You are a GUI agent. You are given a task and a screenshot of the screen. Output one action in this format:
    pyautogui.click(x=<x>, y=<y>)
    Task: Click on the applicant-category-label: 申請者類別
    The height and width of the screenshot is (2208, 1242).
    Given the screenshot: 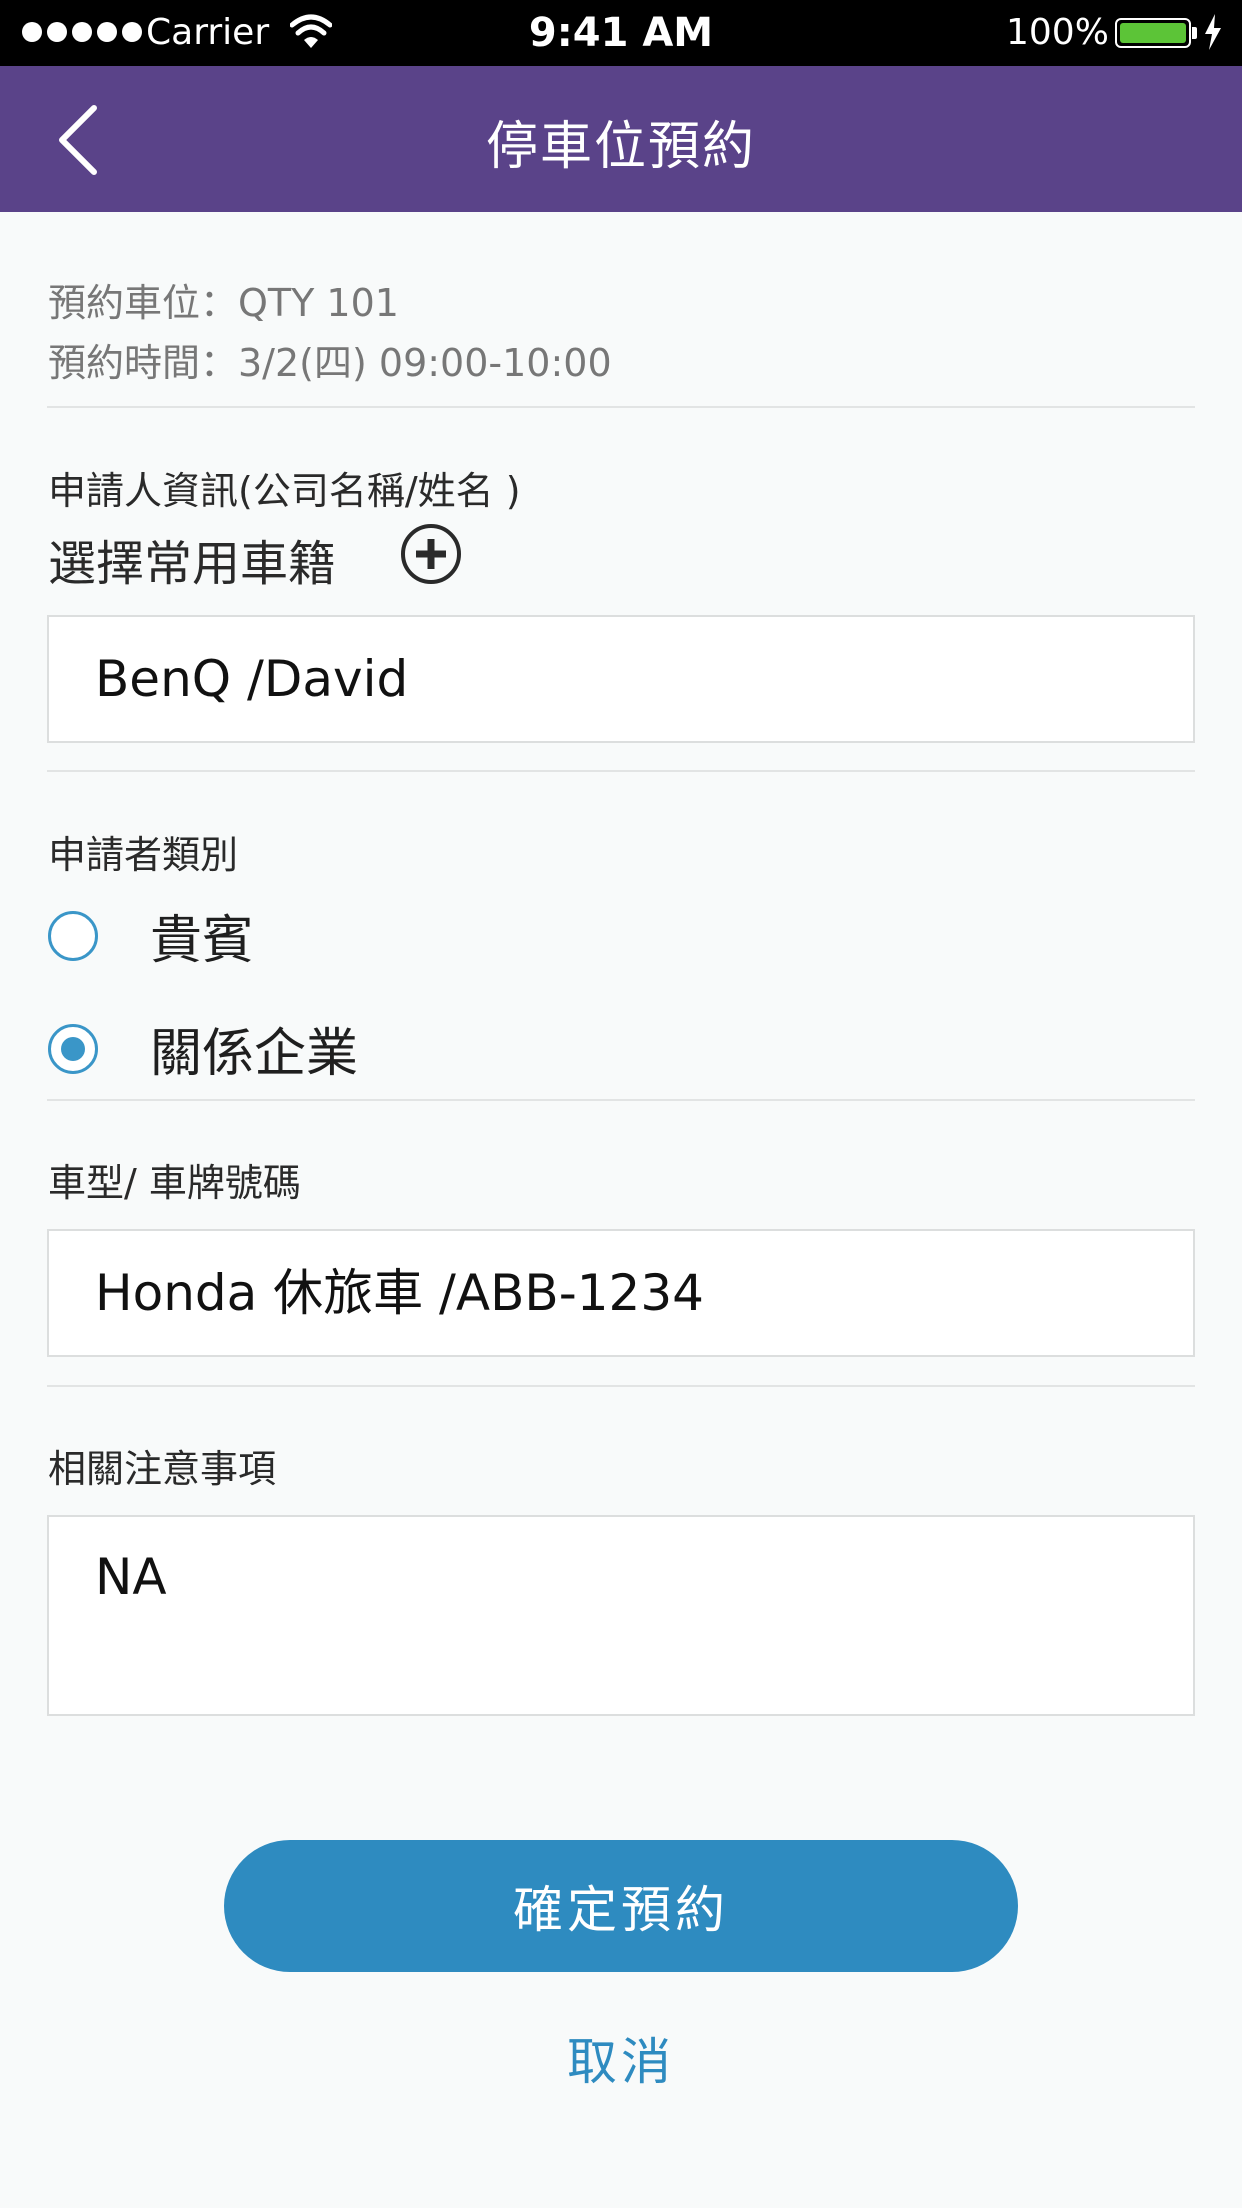 What is the action you would take?
    pyautogui.click(x=143, y=855)
    